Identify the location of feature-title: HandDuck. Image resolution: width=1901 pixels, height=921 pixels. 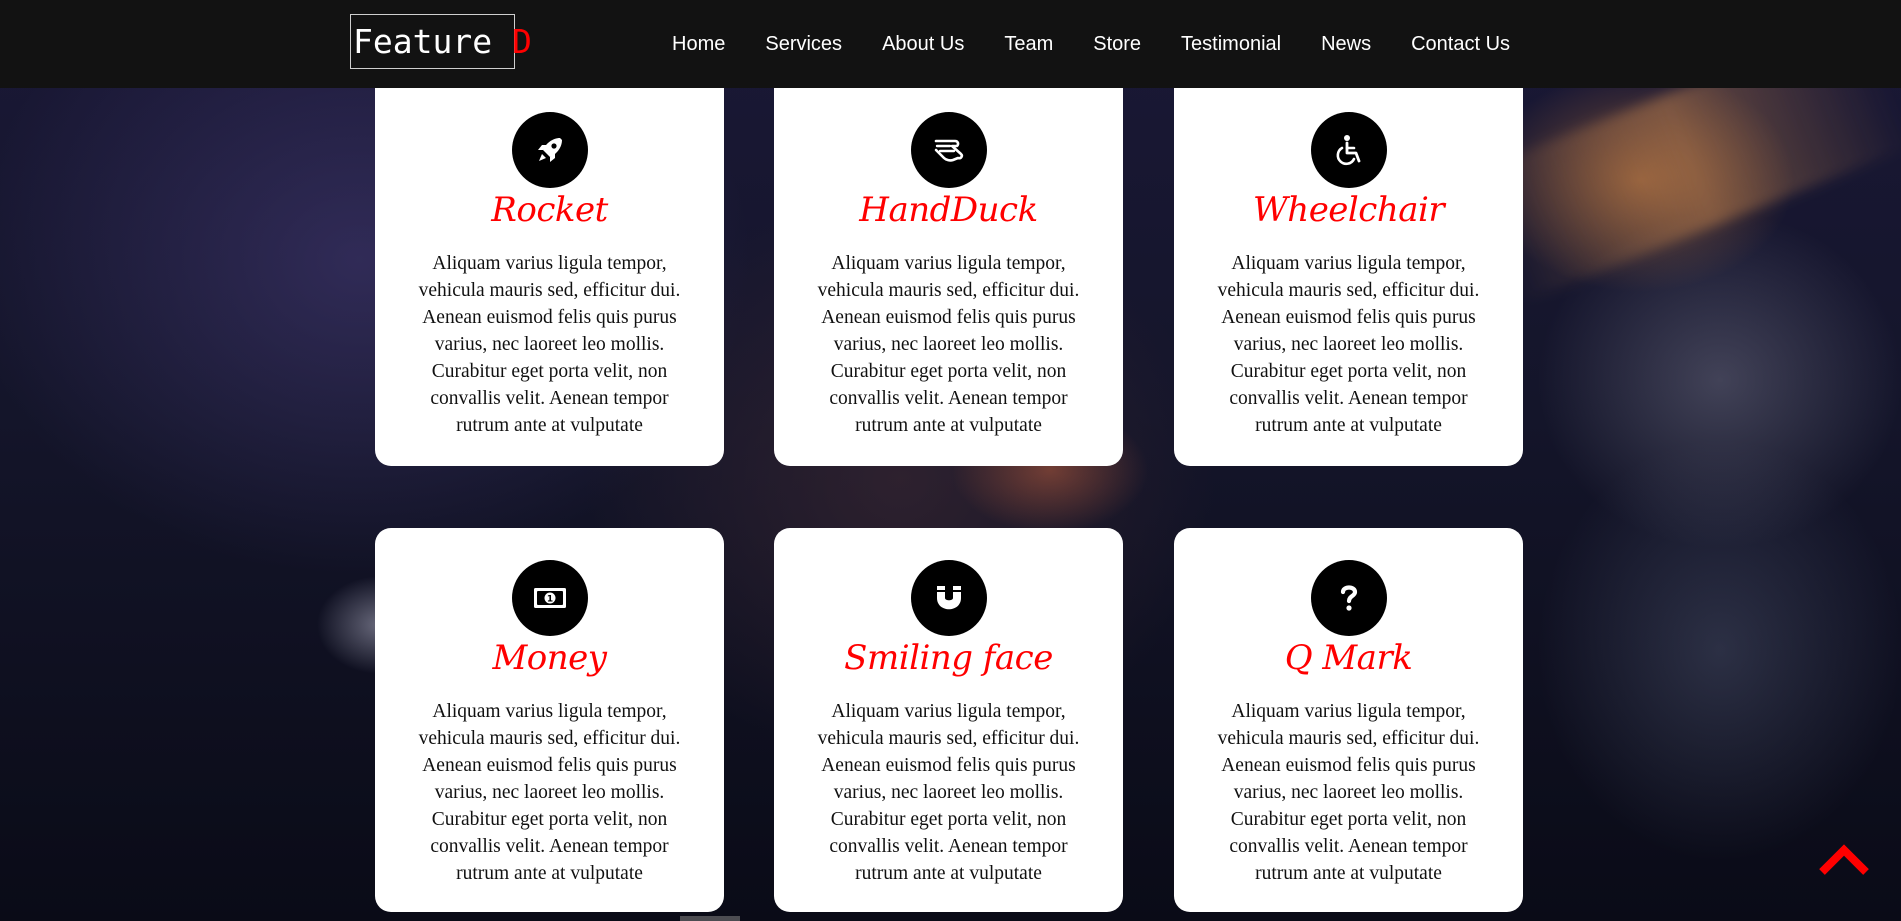
(948, 210).